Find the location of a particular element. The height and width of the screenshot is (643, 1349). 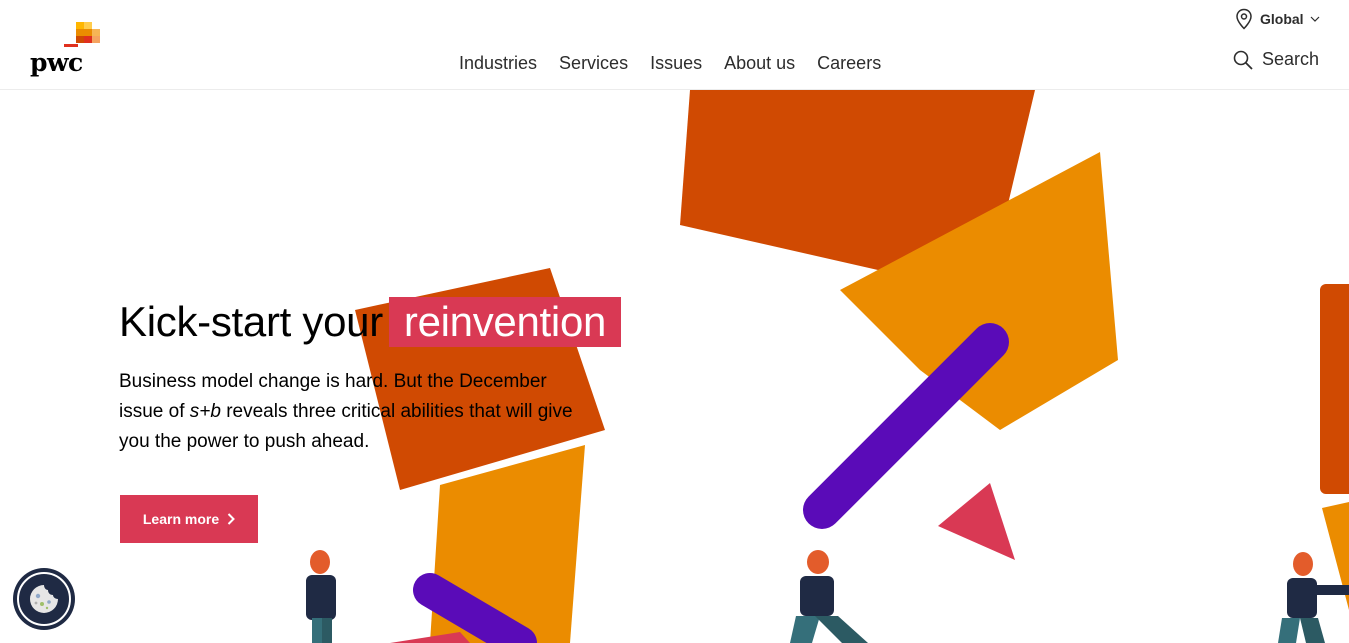

nav-about-us: About us is located at coordinates (759, 63).